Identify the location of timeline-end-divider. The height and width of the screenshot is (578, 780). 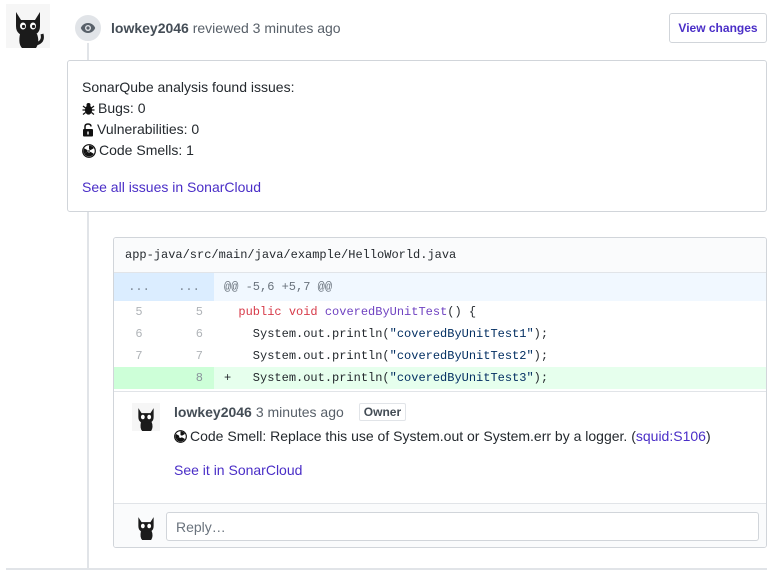
(386, 569).